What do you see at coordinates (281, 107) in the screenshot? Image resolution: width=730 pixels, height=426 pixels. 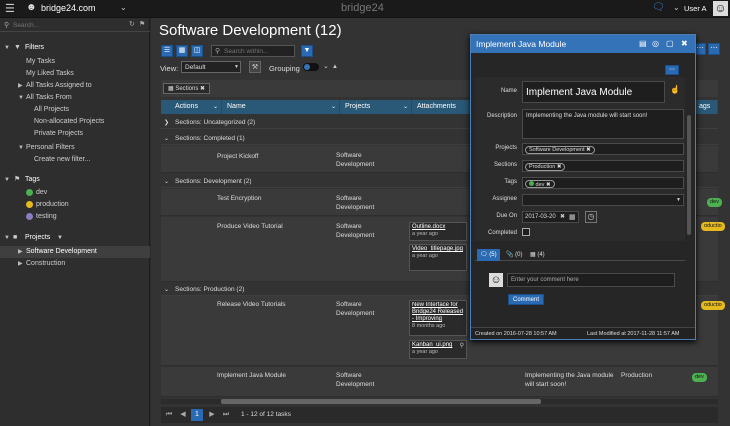 I see `col-name: Name ⌄` at bounding box center [281, 107].